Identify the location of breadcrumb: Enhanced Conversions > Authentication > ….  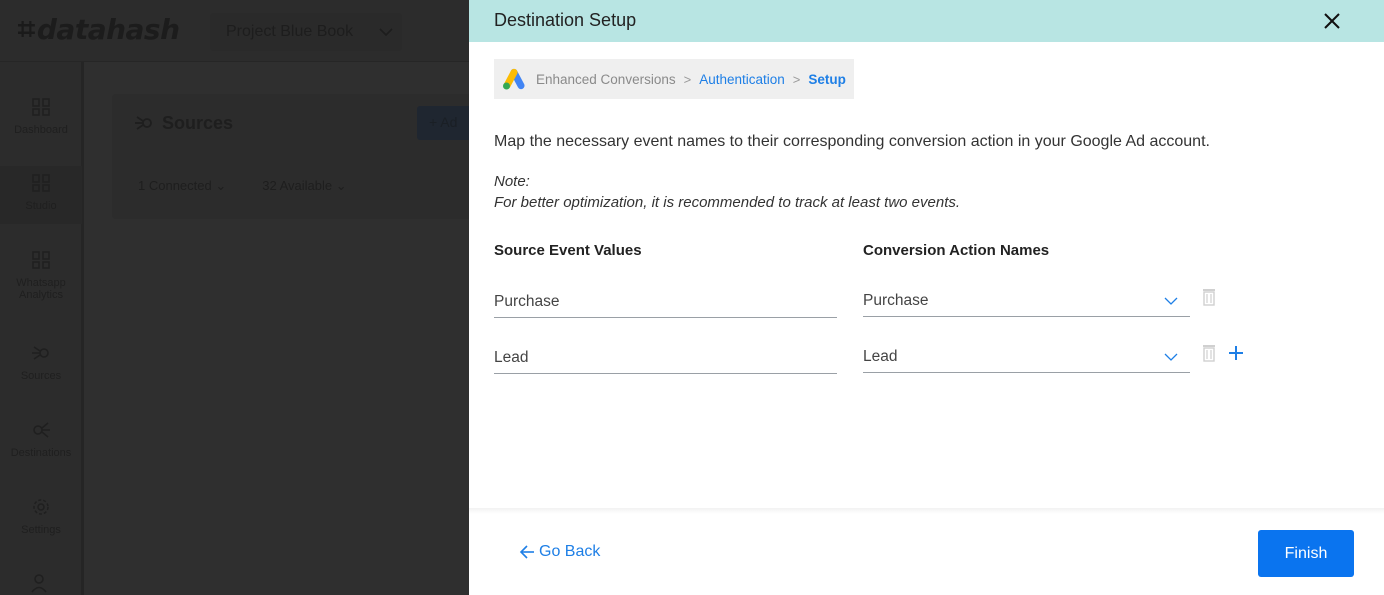
(674, 79).